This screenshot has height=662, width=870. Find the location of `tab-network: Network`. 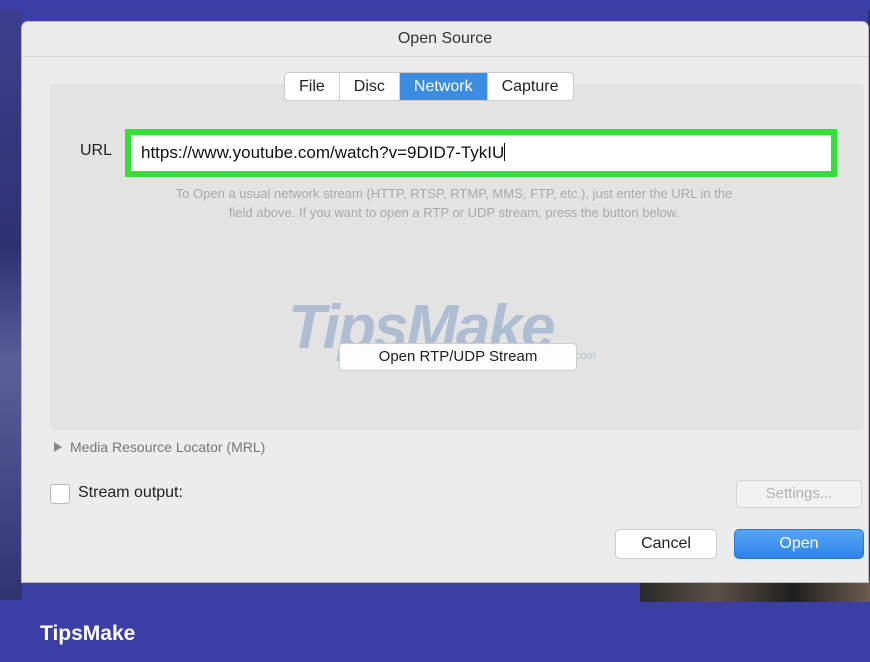

tab-network: Network is located at coordinates (443, 86).